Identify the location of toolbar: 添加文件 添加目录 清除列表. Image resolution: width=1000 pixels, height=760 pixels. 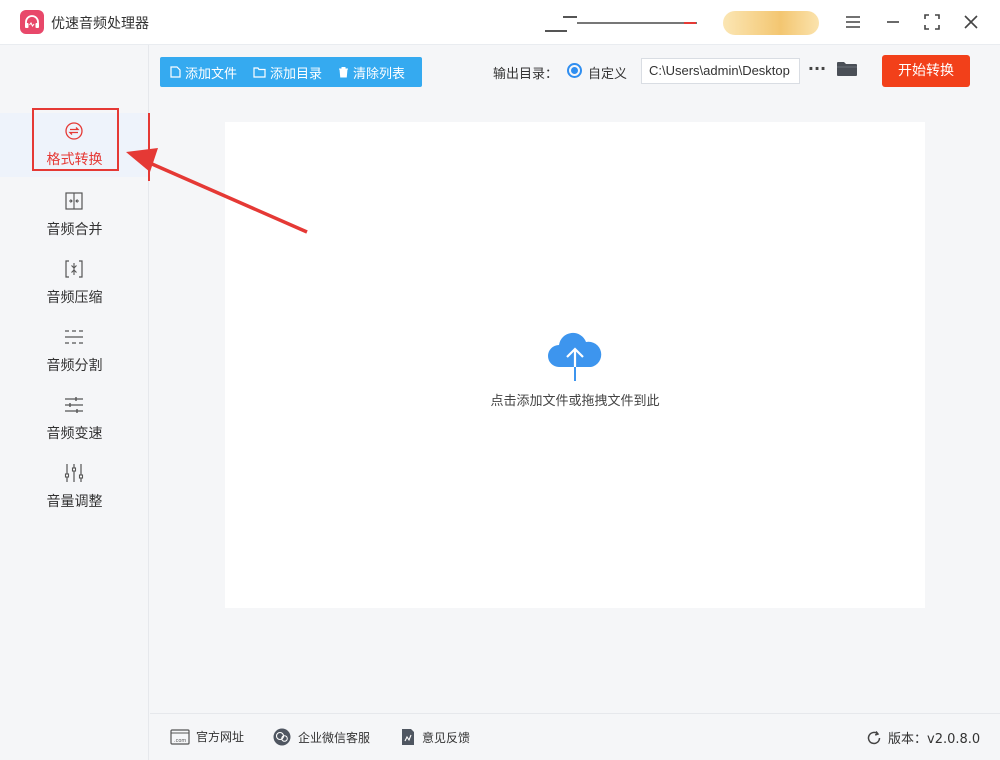
(291, 72).